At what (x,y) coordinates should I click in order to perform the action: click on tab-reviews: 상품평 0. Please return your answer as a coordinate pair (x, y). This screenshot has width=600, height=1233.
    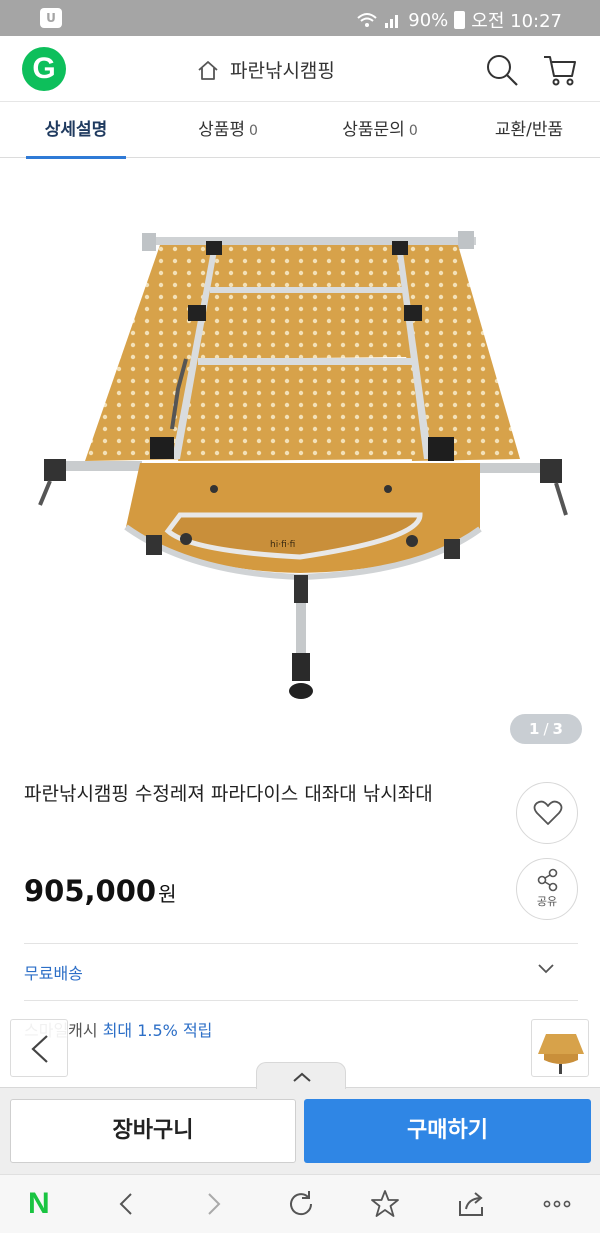
    Looking at the image, I should click on (228, 130).